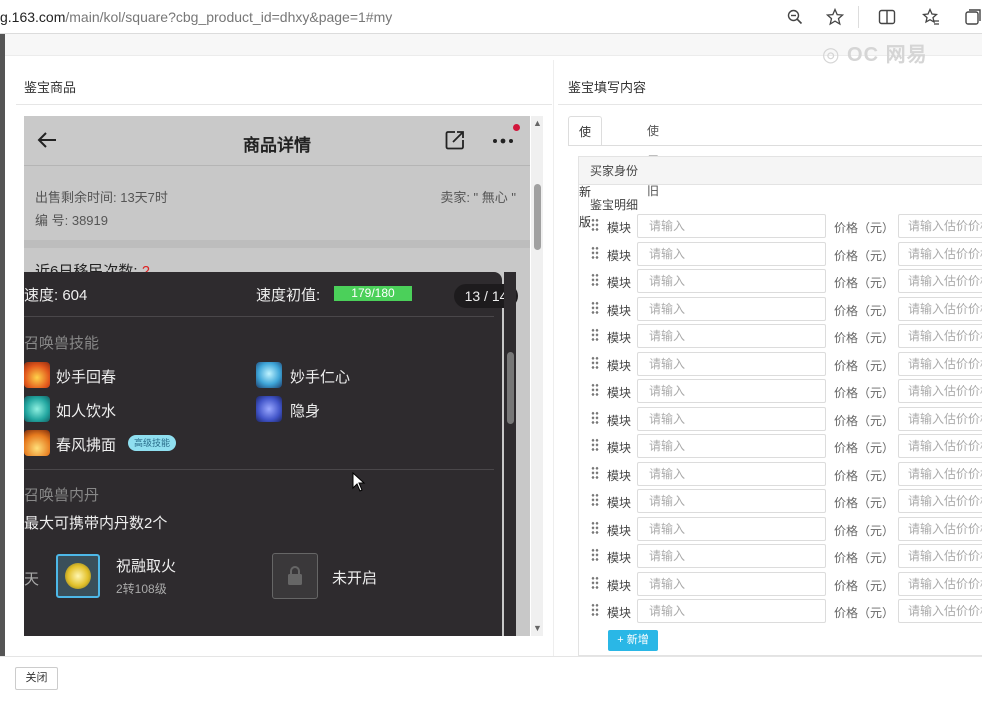 The image size is (982, 706). What do you see at coordinates (516, 127) in the screenshot?
I see `notification-dot` at bounding box center [516, 127].